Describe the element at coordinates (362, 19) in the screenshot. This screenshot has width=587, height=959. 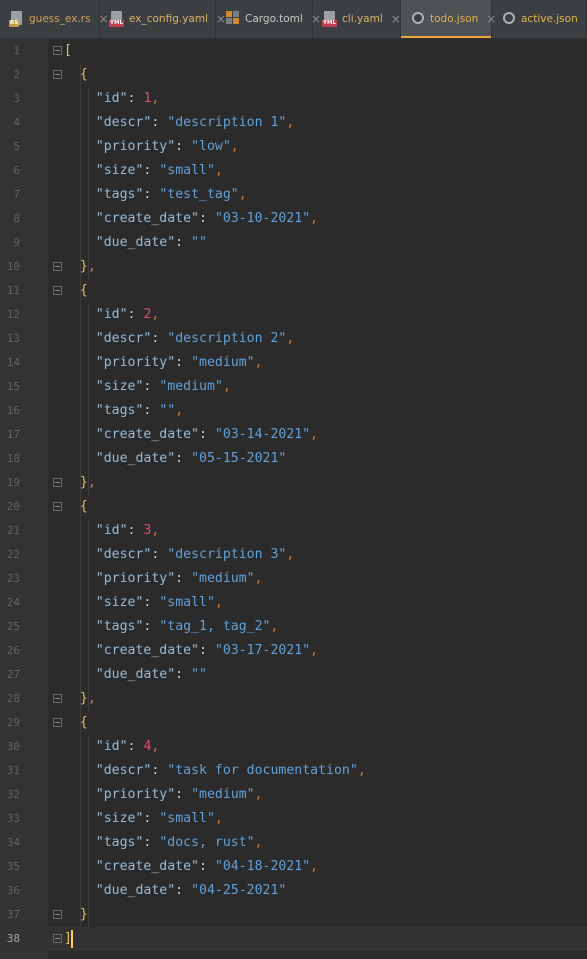
I see `tab-label: cli.yaml` at that location.